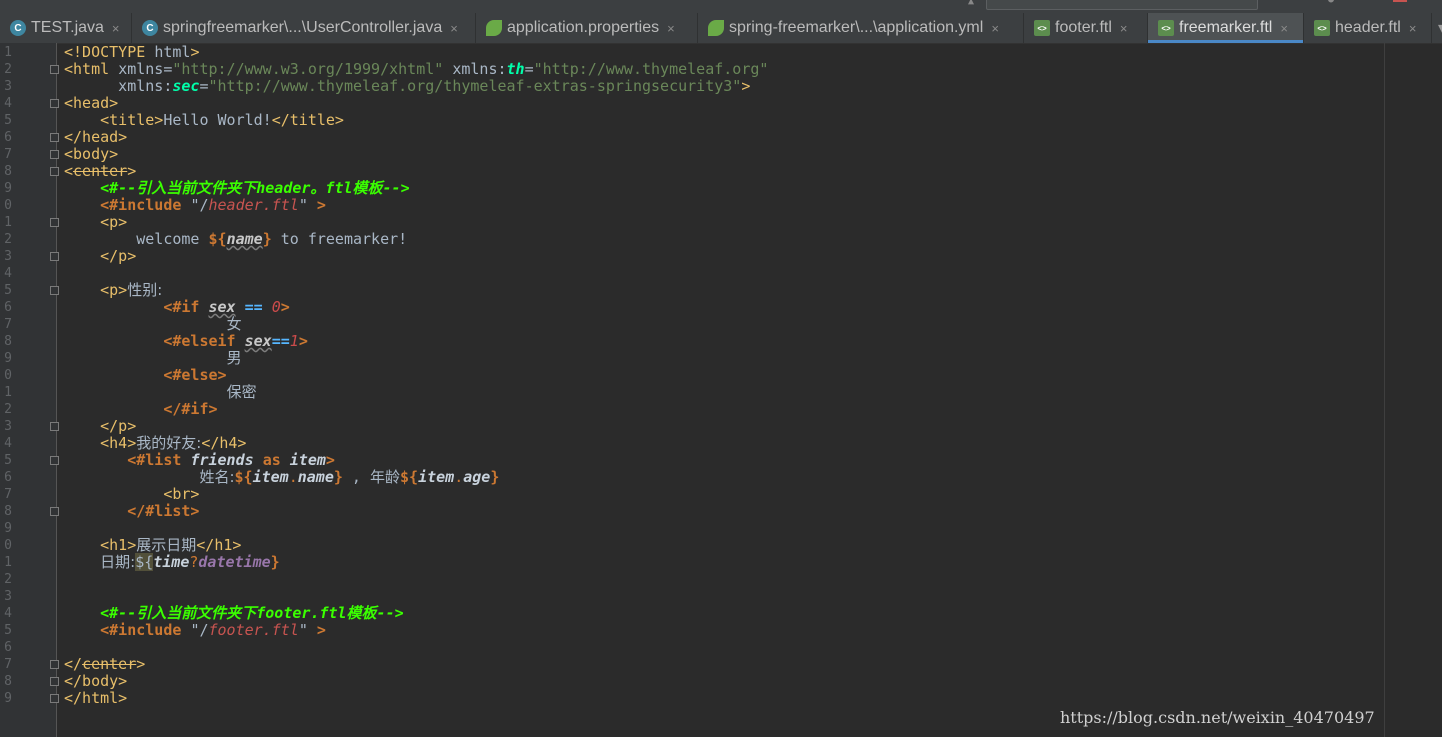 The image size is (1442, 737). What do you see at coordinates (95, 222) in the screenshot?
I see `code-line: <p>` at bounding box center [95, 222].